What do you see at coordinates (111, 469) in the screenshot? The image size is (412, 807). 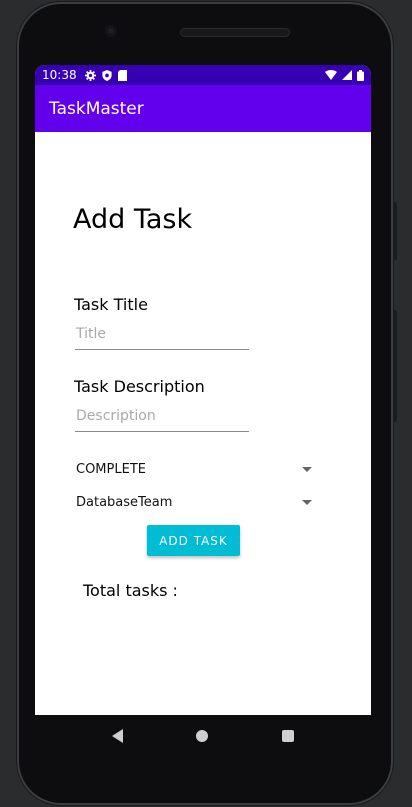 I see `status-dropdown-value: COMPLETE` at bounding box center [111, 469].